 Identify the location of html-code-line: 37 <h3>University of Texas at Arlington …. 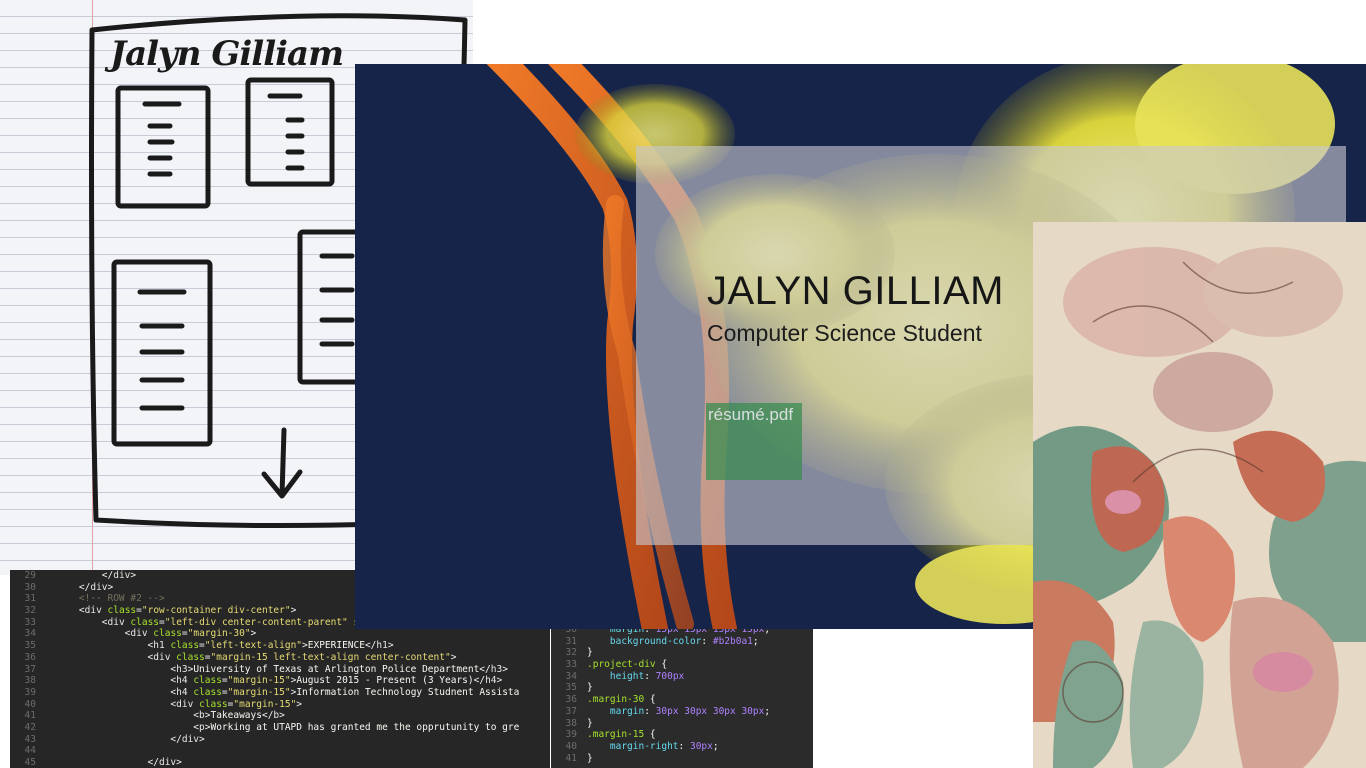
(280, 670).